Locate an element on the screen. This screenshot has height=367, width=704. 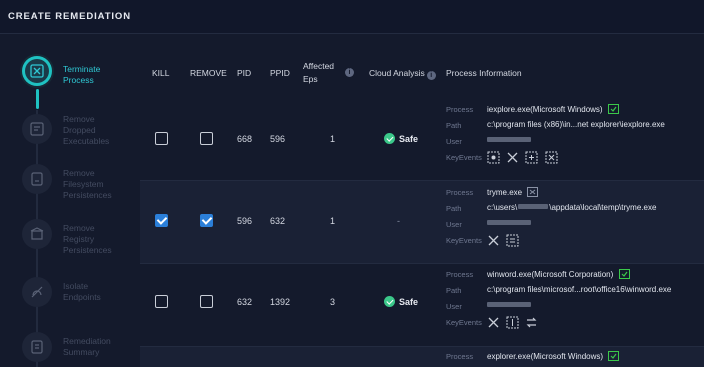
affected-info-icon: i is located at coordinates (349, 72).